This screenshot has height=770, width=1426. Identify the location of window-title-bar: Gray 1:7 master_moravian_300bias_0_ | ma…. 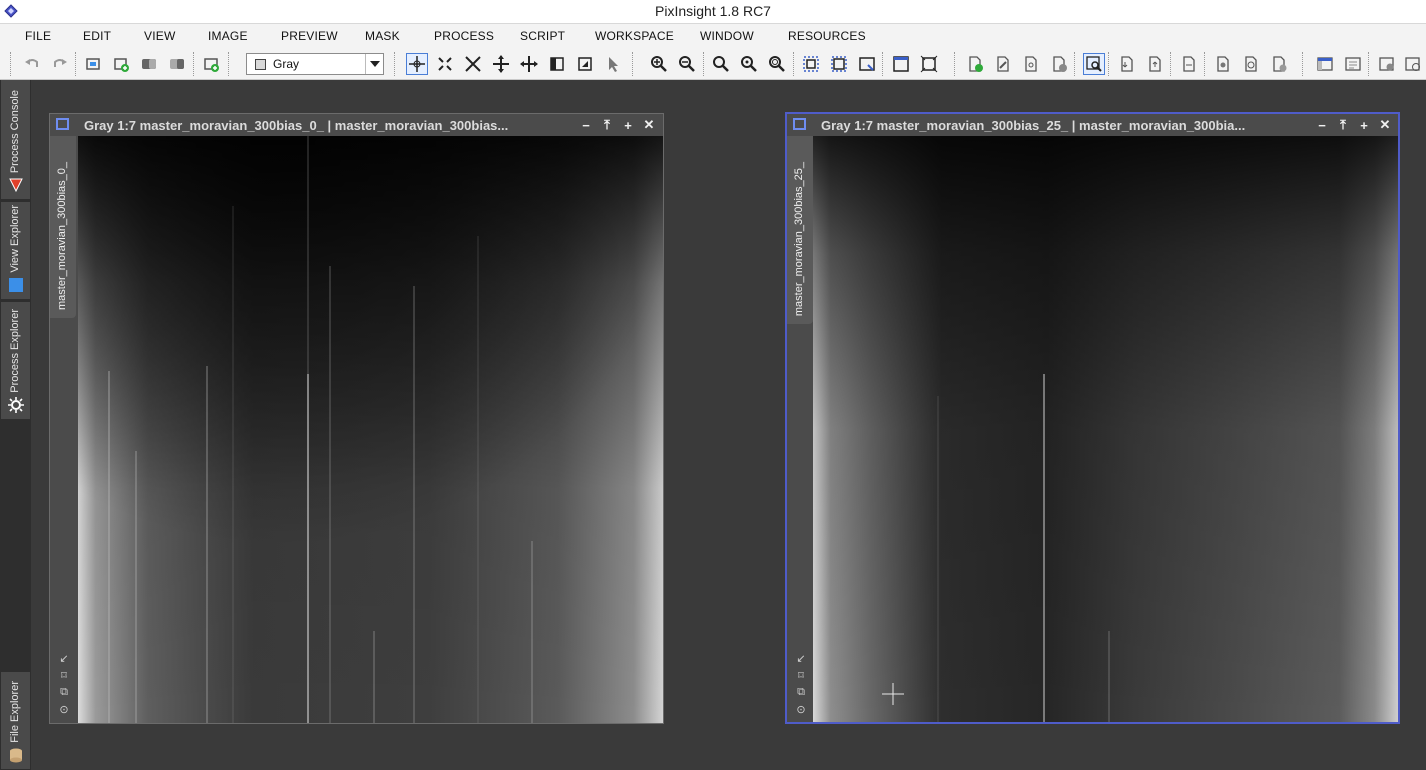
(356, 125).